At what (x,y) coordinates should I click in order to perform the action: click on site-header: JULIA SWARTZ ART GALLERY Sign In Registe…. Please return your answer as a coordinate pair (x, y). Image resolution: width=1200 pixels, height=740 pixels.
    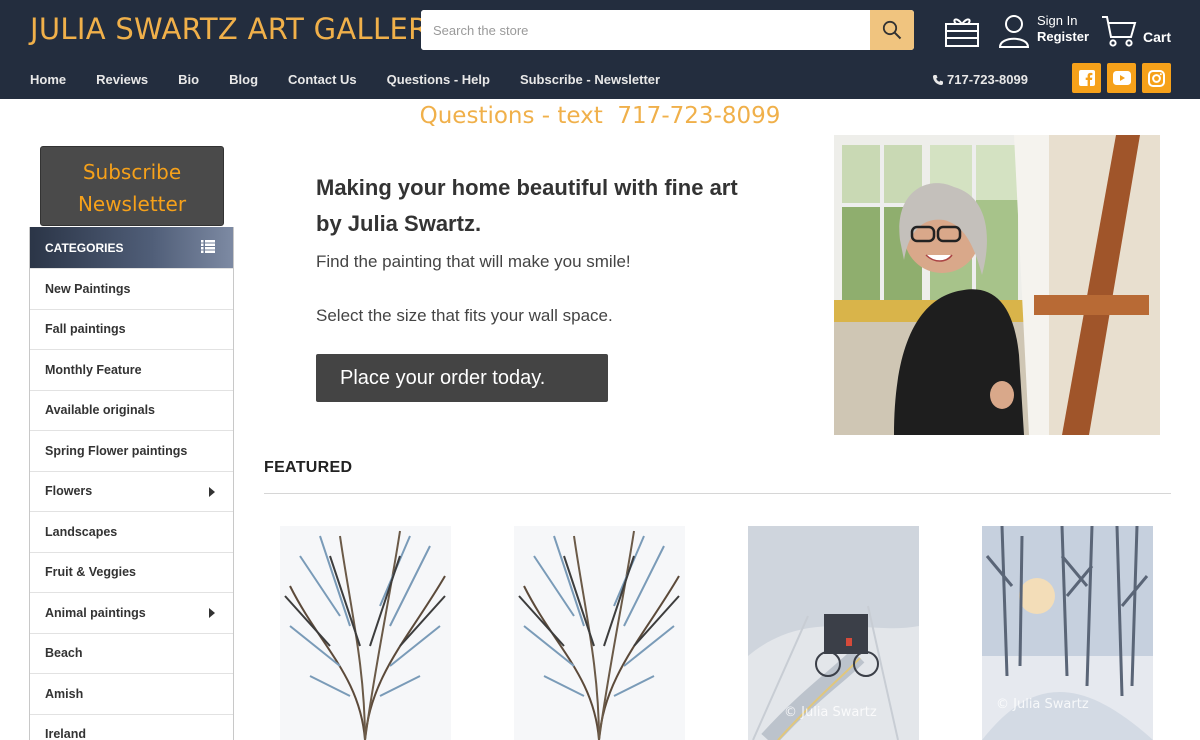
    Looking at the image, I should click on (600, 49).